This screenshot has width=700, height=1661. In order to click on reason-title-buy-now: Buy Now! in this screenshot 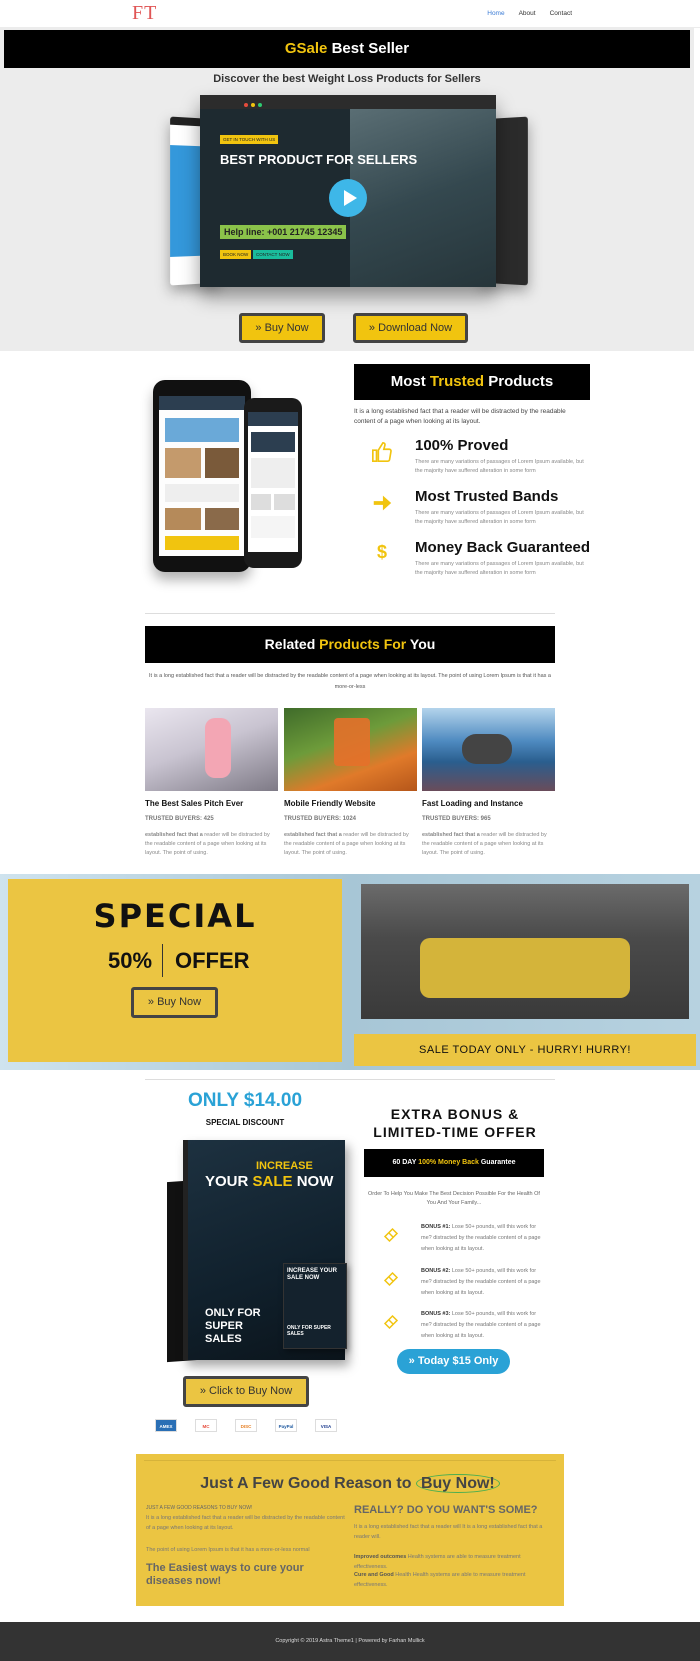, I will do `click(457, 1483)`.